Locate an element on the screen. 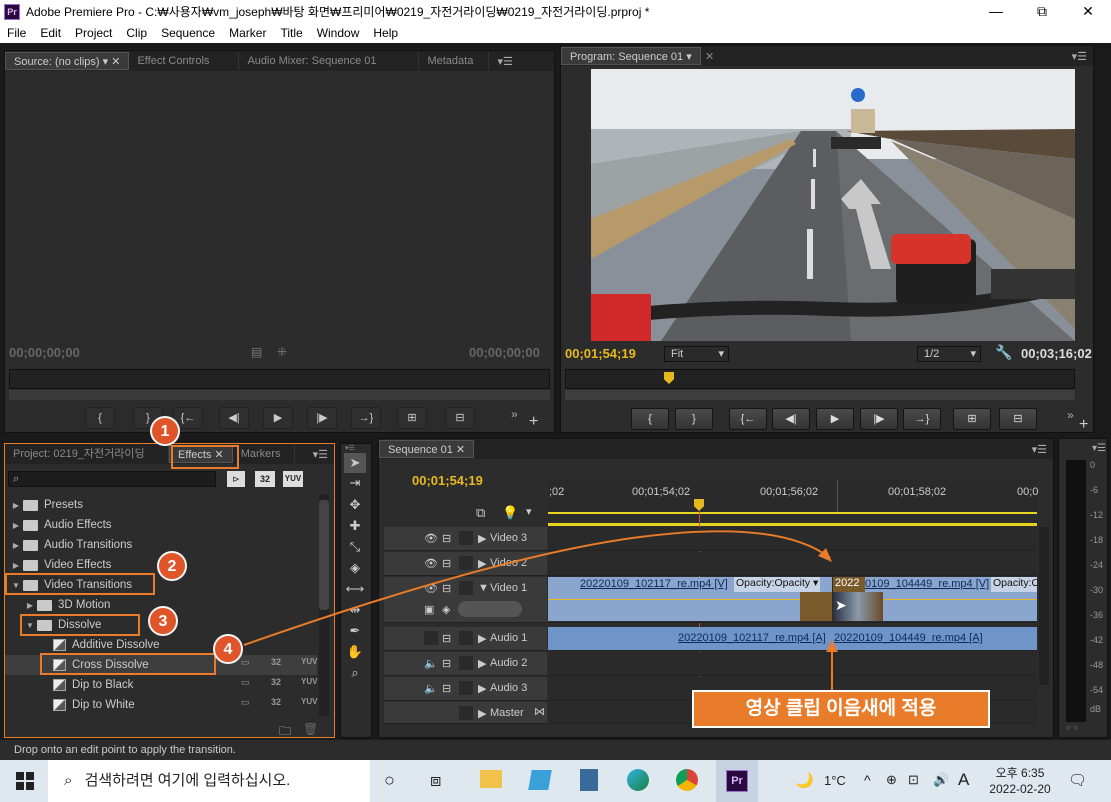 The width and height of the screenshot is (1111, 802). clock-time: 오후 6:35 is located at coordinates (1020, 772).